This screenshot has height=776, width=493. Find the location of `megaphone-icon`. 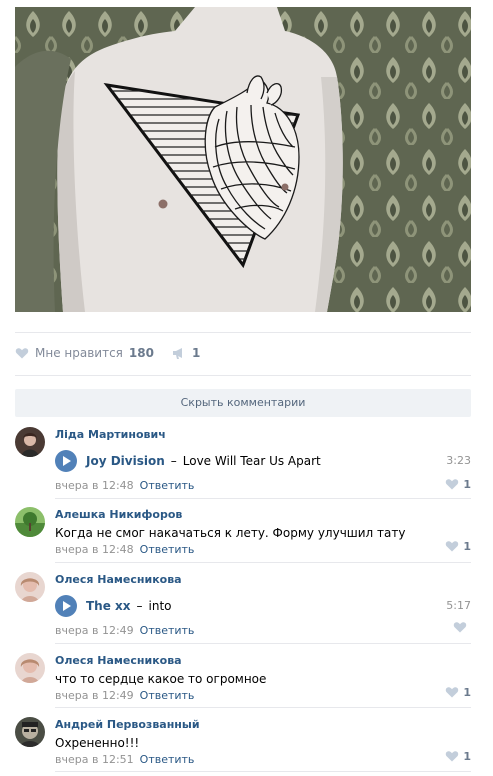

megaphone-icon is located at coordinates (179, 353).